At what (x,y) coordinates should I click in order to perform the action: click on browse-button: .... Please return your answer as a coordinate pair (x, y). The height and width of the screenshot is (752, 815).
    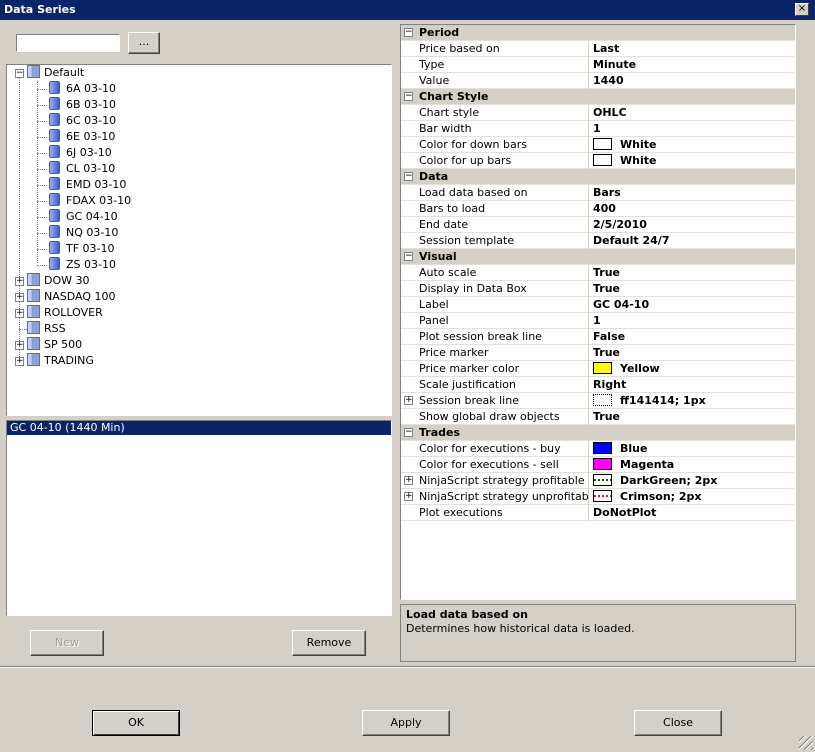
    Looking at the image, I should click on (144, 43).